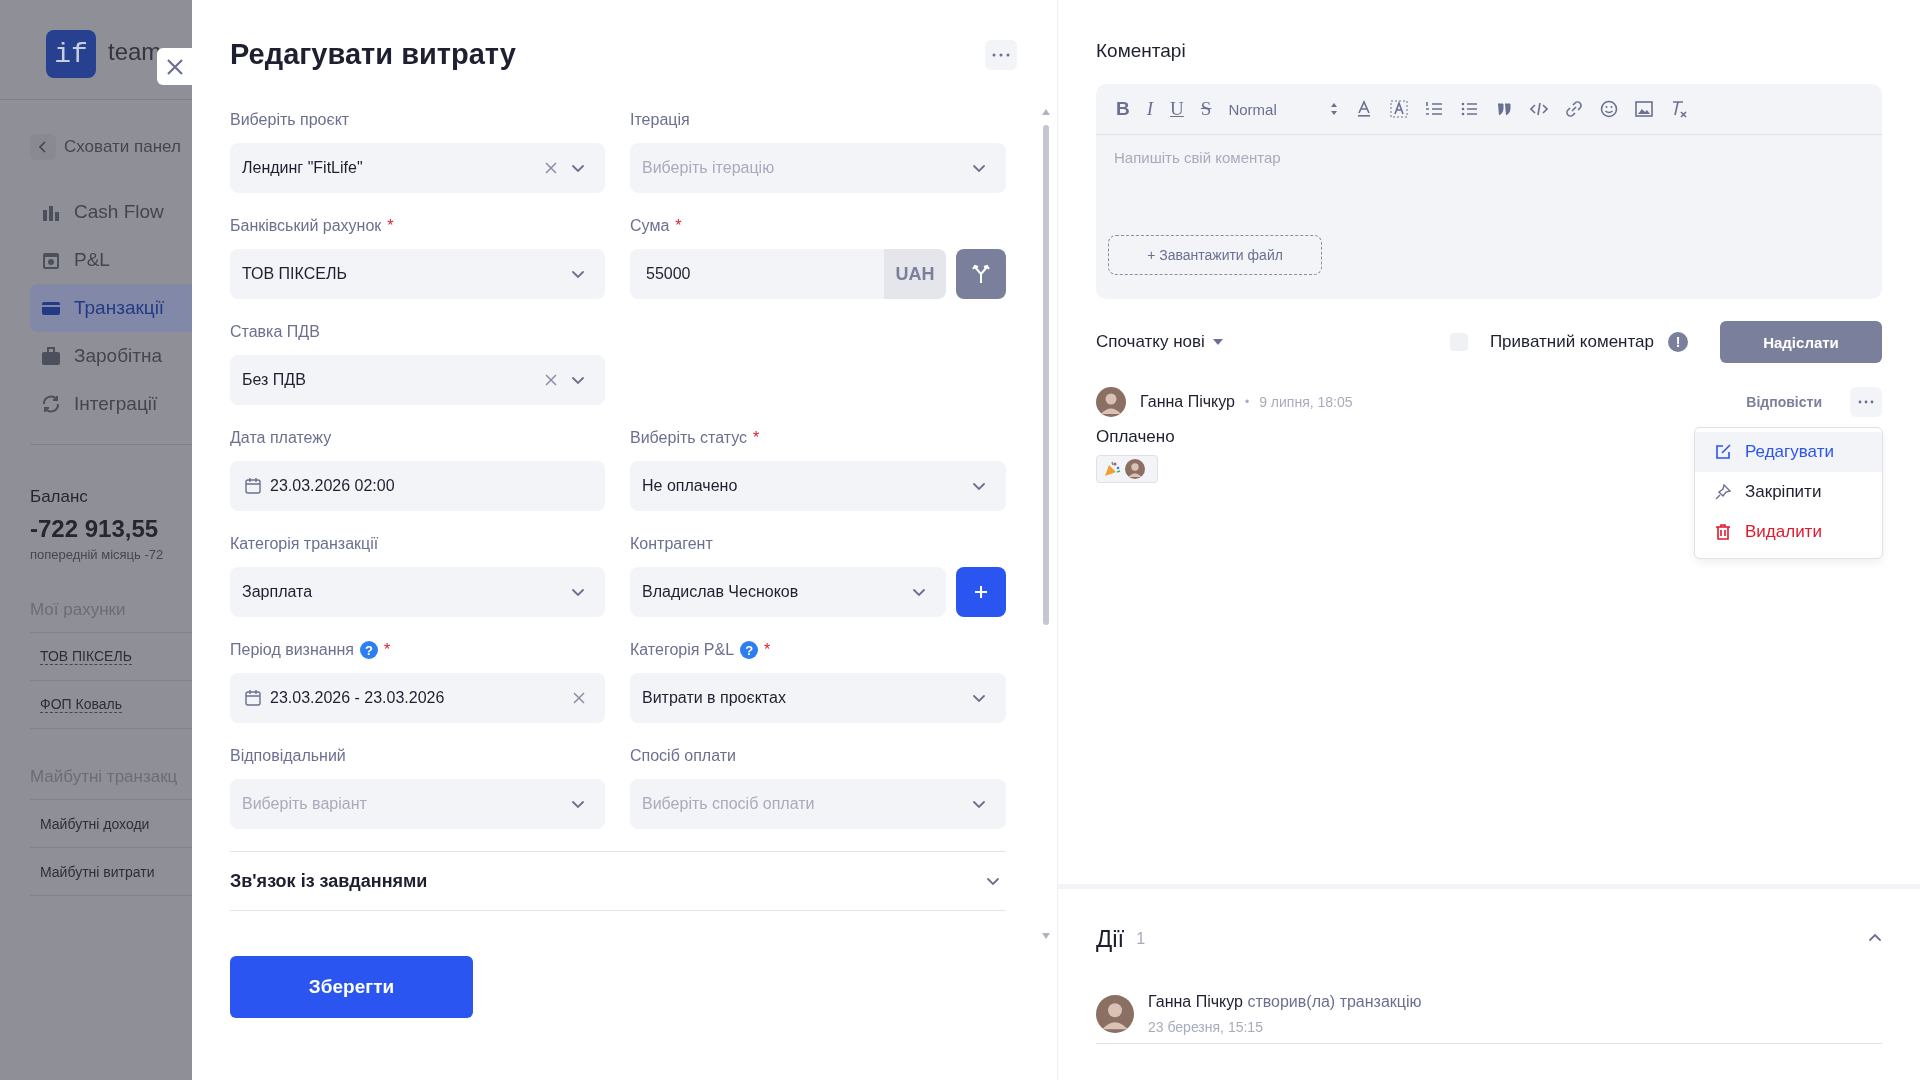 Image resolution: width=1920 pixels, height=1080 pixels. Describe the element at coordinates (1334, 1001) in the screenshot. I see `activity-text: створив(ла) транзакцію` at that location.